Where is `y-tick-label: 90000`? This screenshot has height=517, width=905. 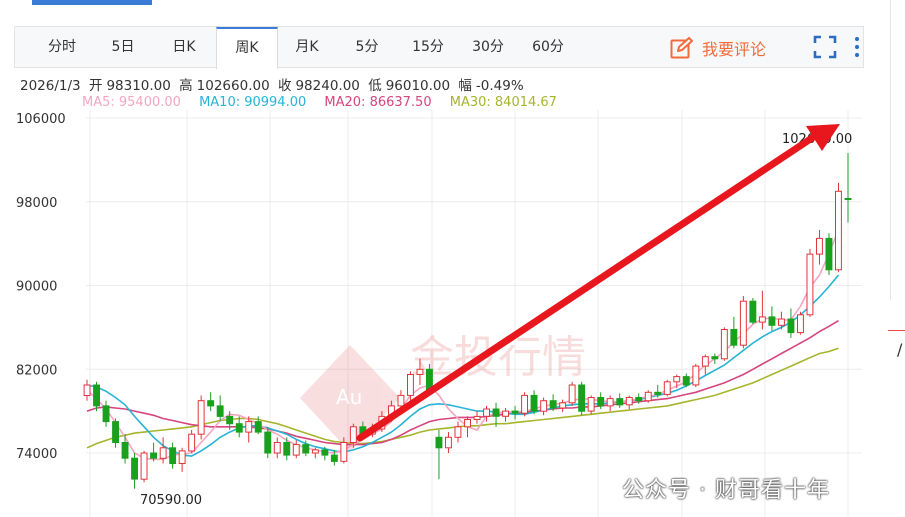 y-tick-label: 90000 is located at coordinates (36, 287).